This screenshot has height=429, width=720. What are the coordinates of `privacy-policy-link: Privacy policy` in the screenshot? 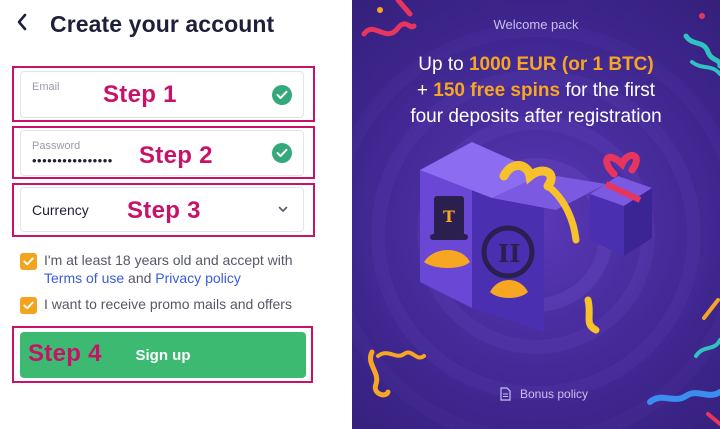 It's located at (198, 278).